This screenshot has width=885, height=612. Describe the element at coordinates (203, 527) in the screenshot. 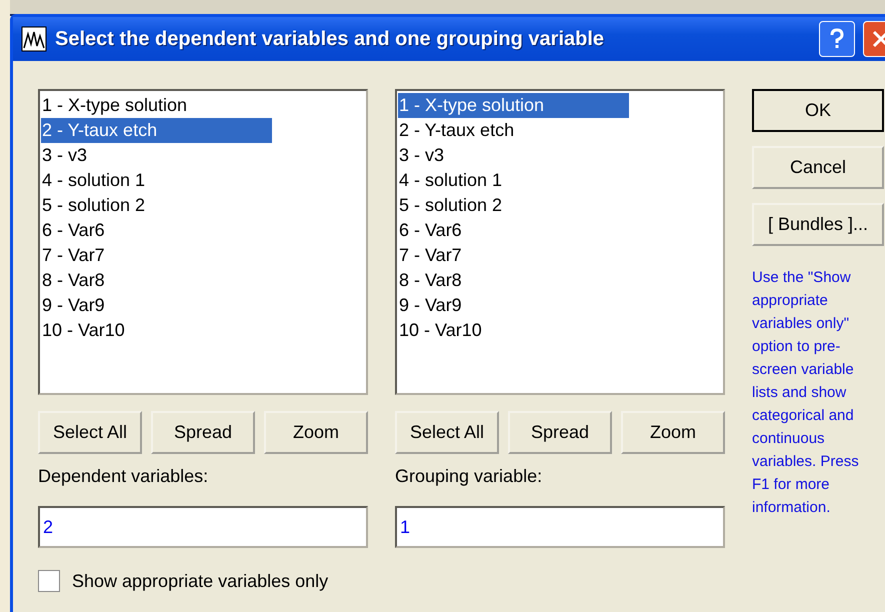

I see `input-field: 2` at that location.